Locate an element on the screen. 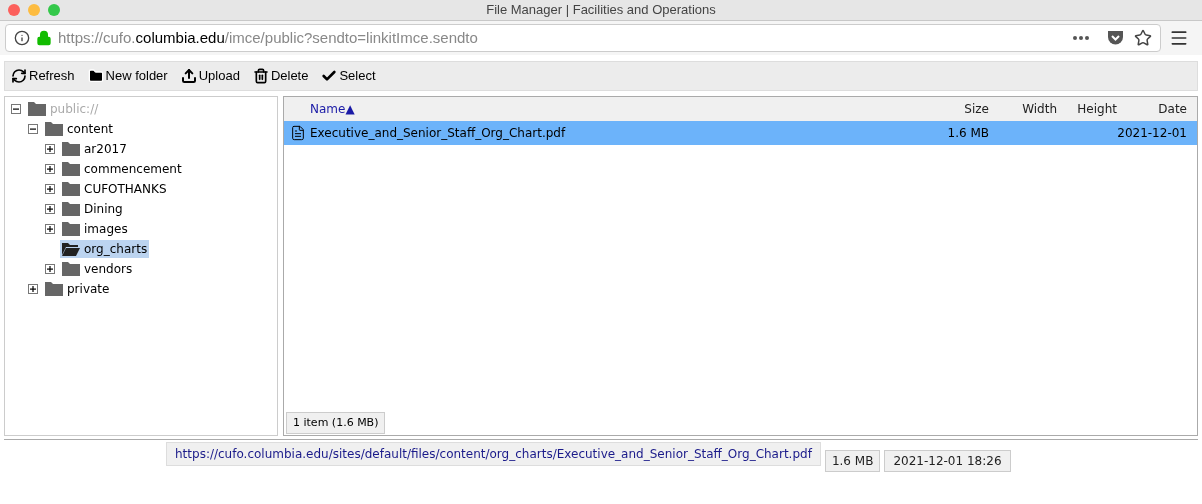 The width and height of the screenshot is (1202, 504). file-size-label: 1.6 MB is located at coordinates (852, 461).